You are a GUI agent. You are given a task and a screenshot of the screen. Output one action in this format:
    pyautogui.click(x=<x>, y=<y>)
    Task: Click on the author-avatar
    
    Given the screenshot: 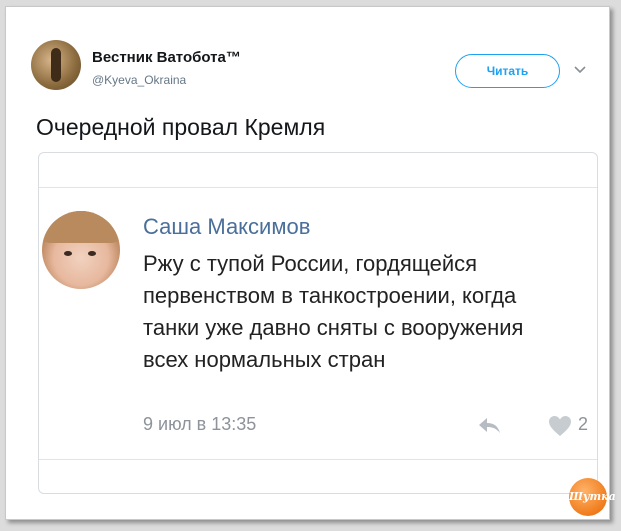 What is the action you would take?
    pyautogui.click(x=56, y=65)
    